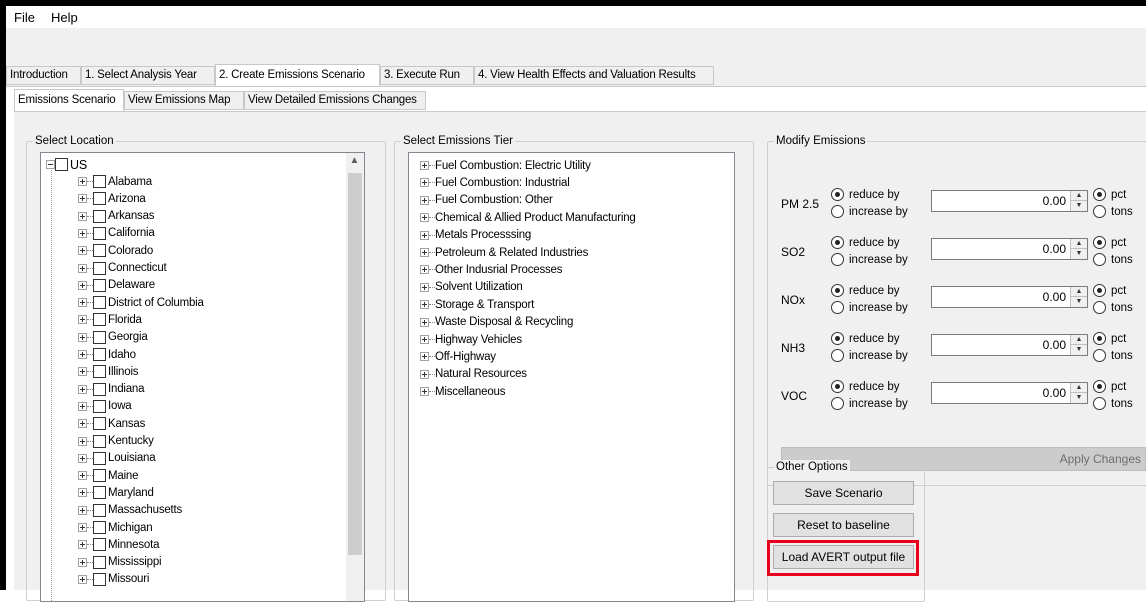 The image size is (1146, 602). Describe the element at coordinates (110, 319) in the screenshot. I see `tree-node-state: Florida` at that location.